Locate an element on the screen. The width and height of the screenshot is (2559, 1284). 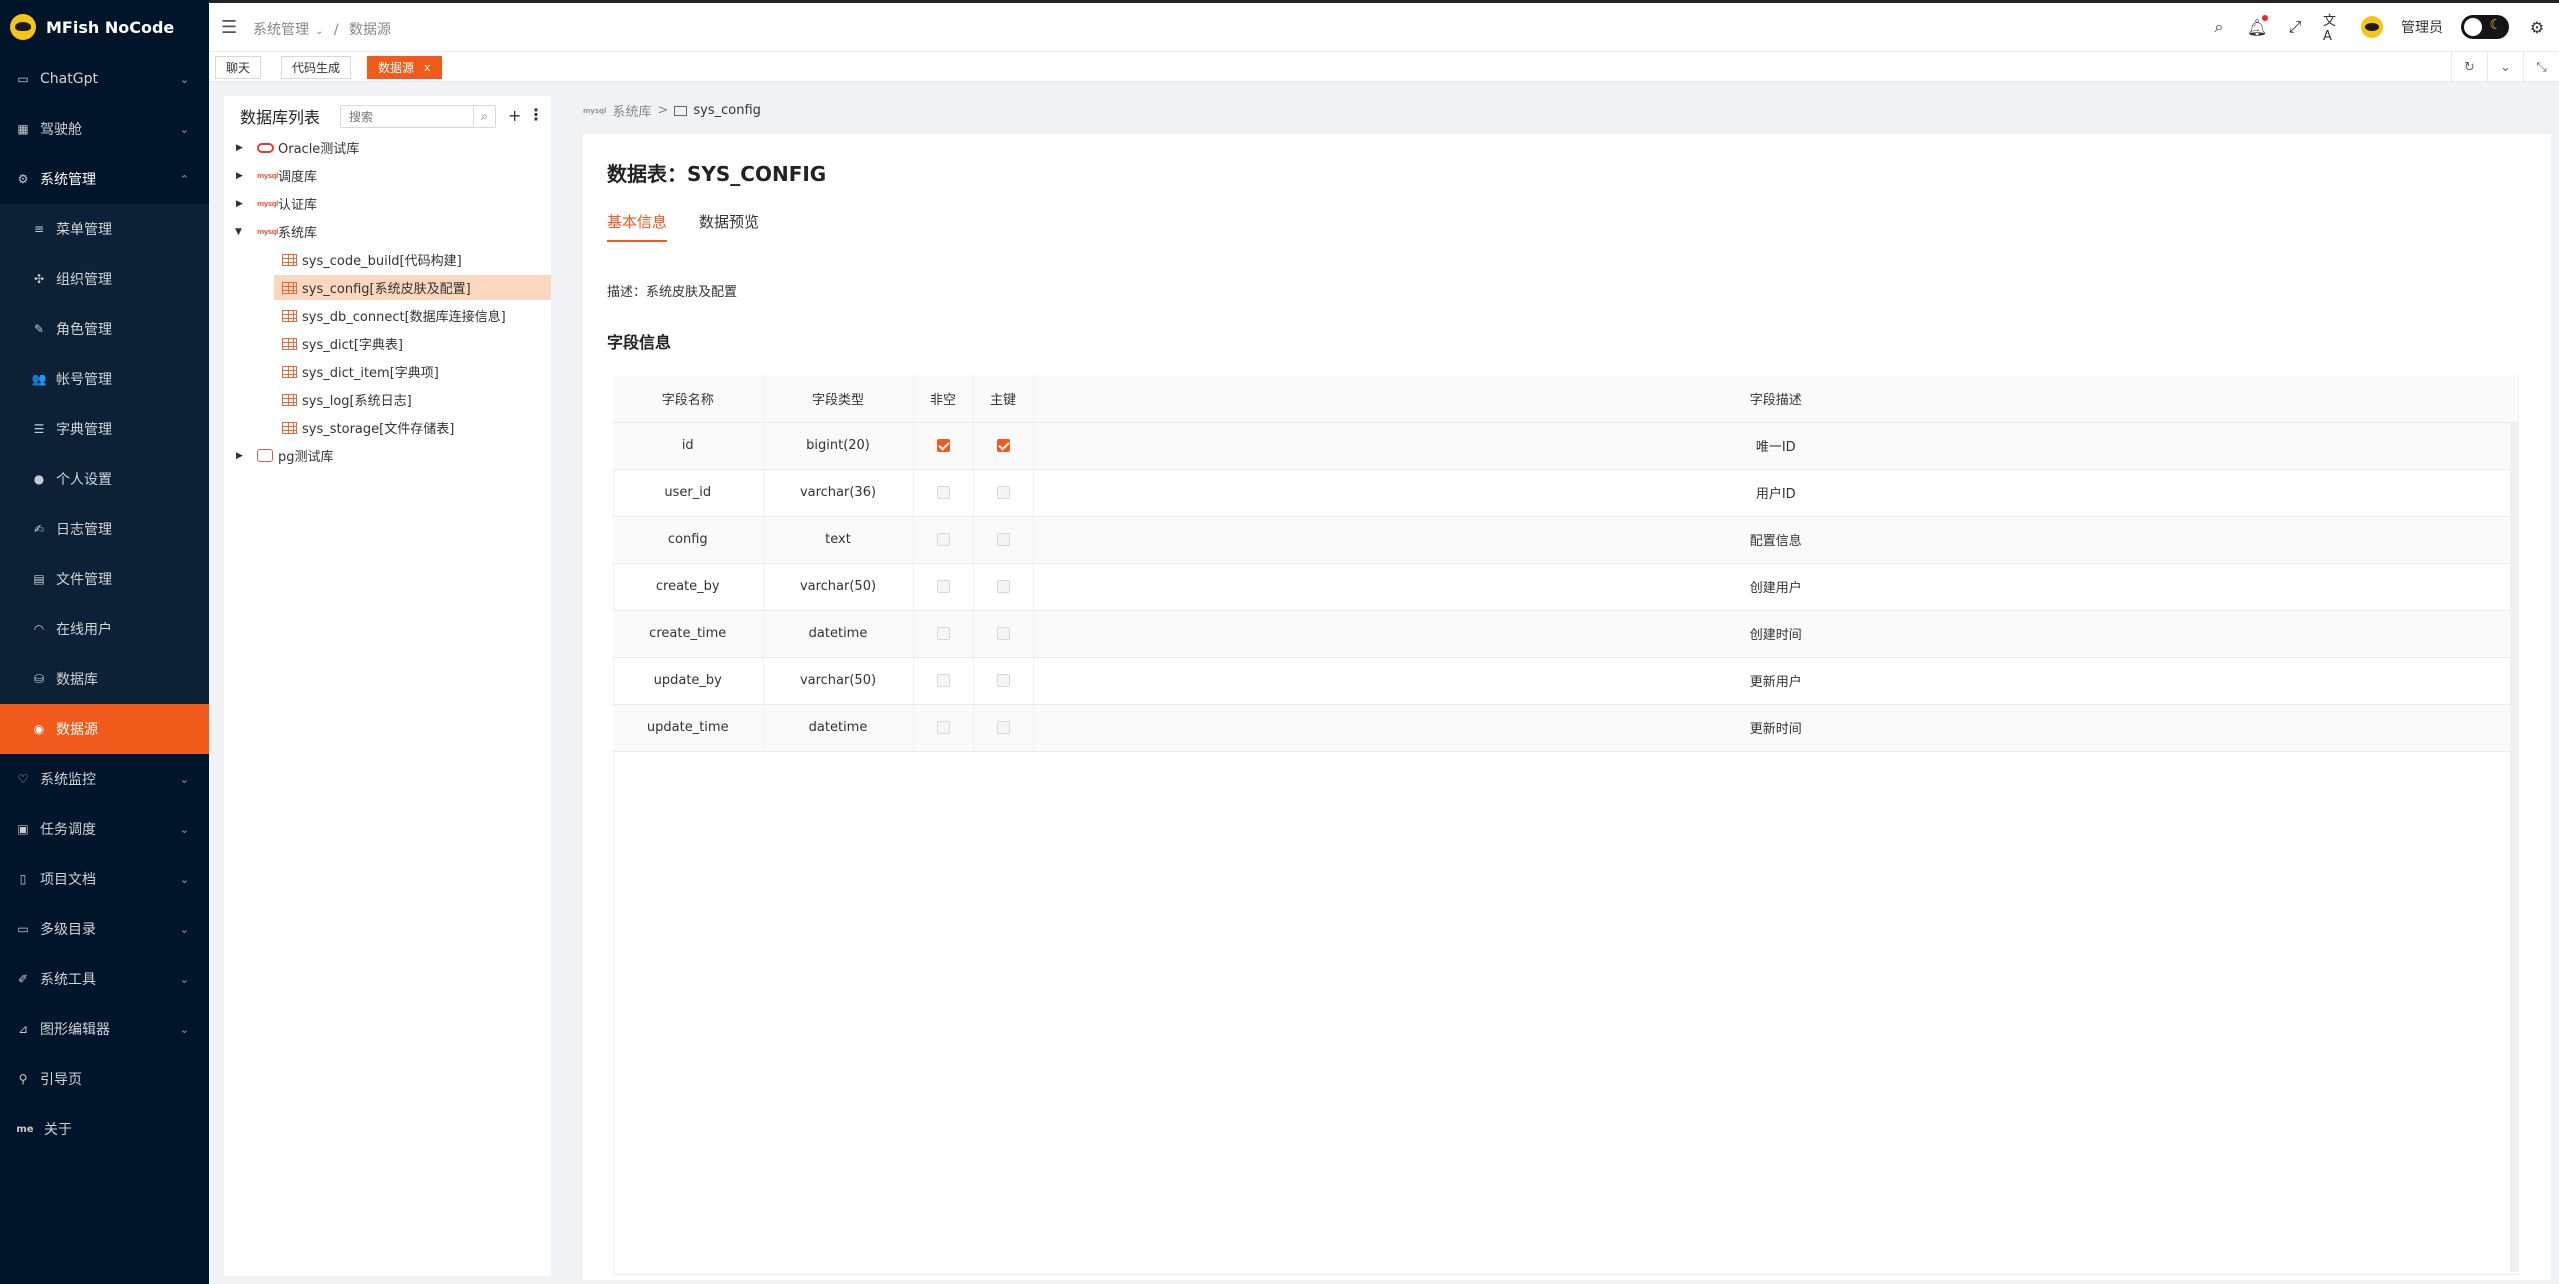
sidebar-item-schedule: ▣ 任务调度 ⌄ is located at coordinates (104, 829).